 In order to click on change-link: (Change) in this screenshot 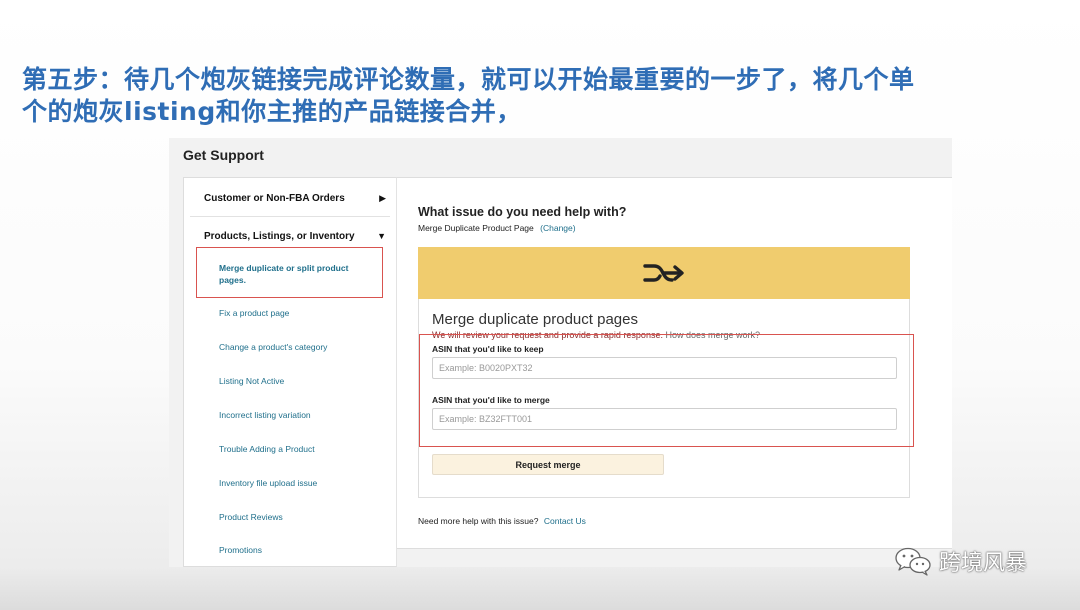, I will do `click(557, 228)`.